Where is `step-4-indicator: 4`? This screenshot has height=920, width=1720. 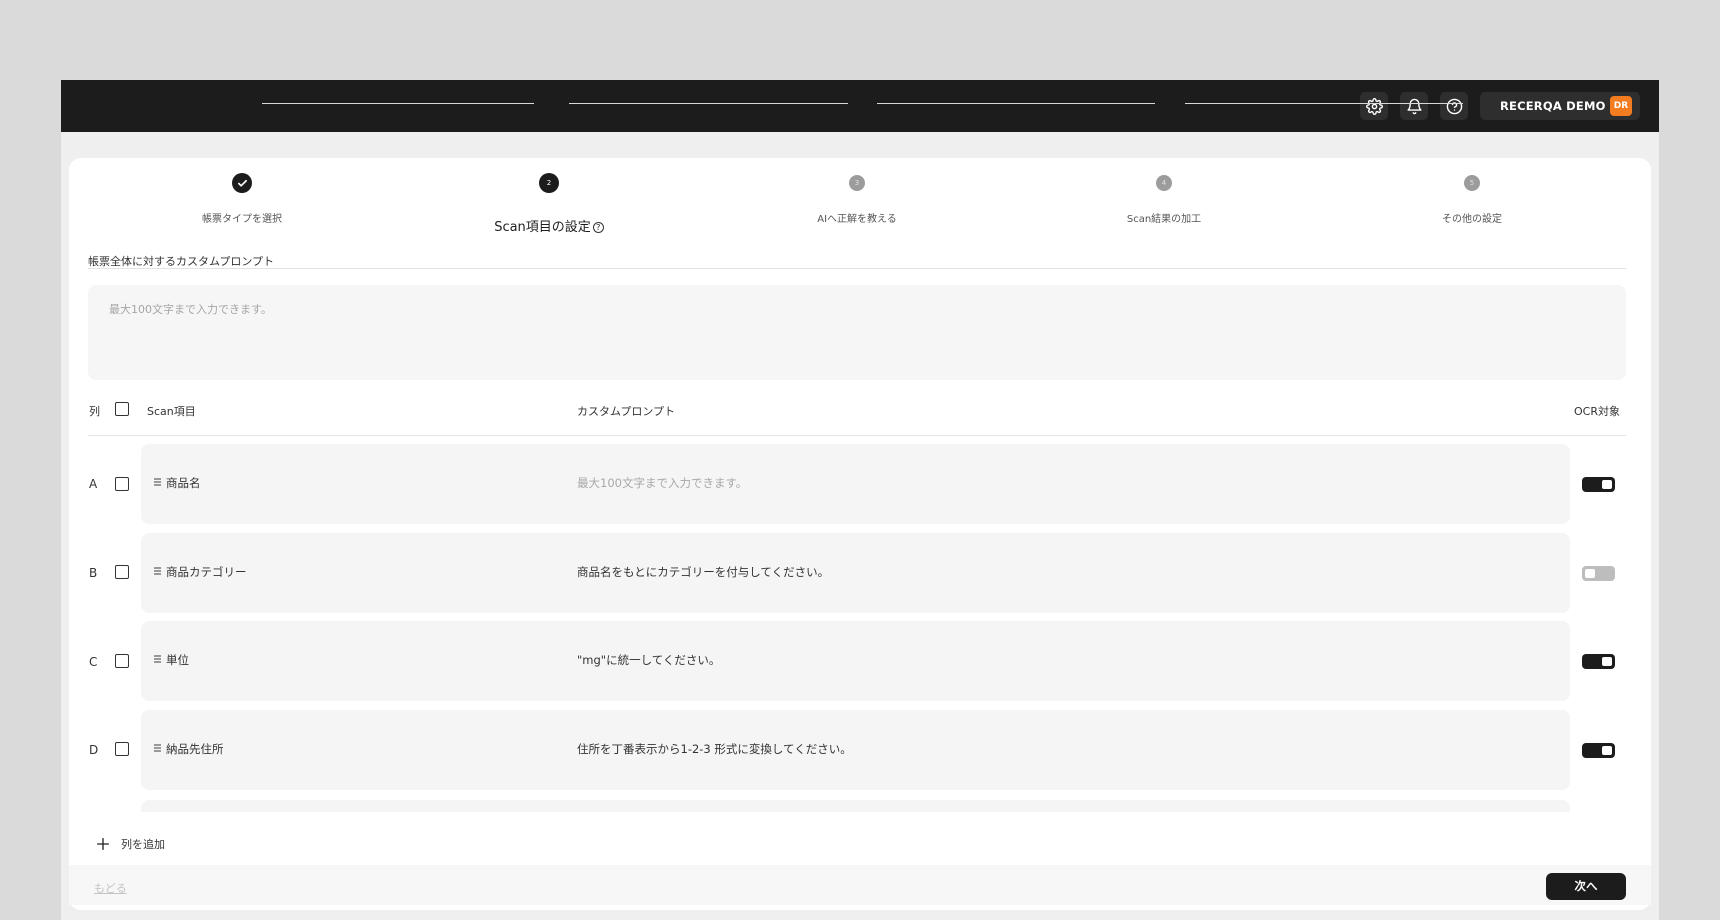
step-4-indicator: 4 is located at coordinates (1164, 183).